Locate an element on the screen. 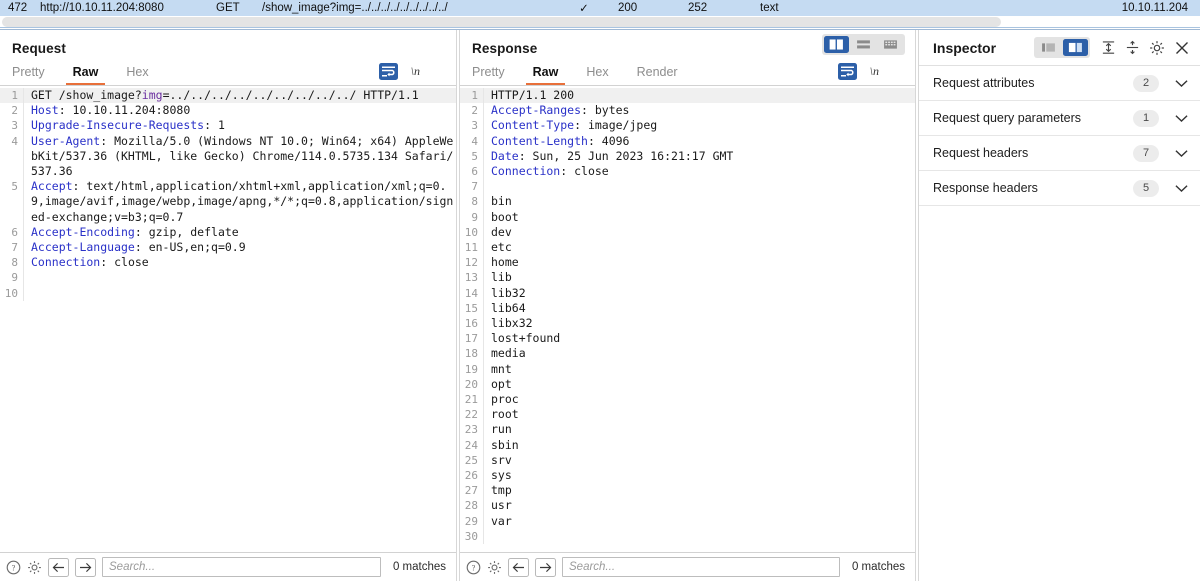 Image resolution: width=1200 pixels, height=581 pixels. tabbed-layout-icon is located at coordinates (890, 44).